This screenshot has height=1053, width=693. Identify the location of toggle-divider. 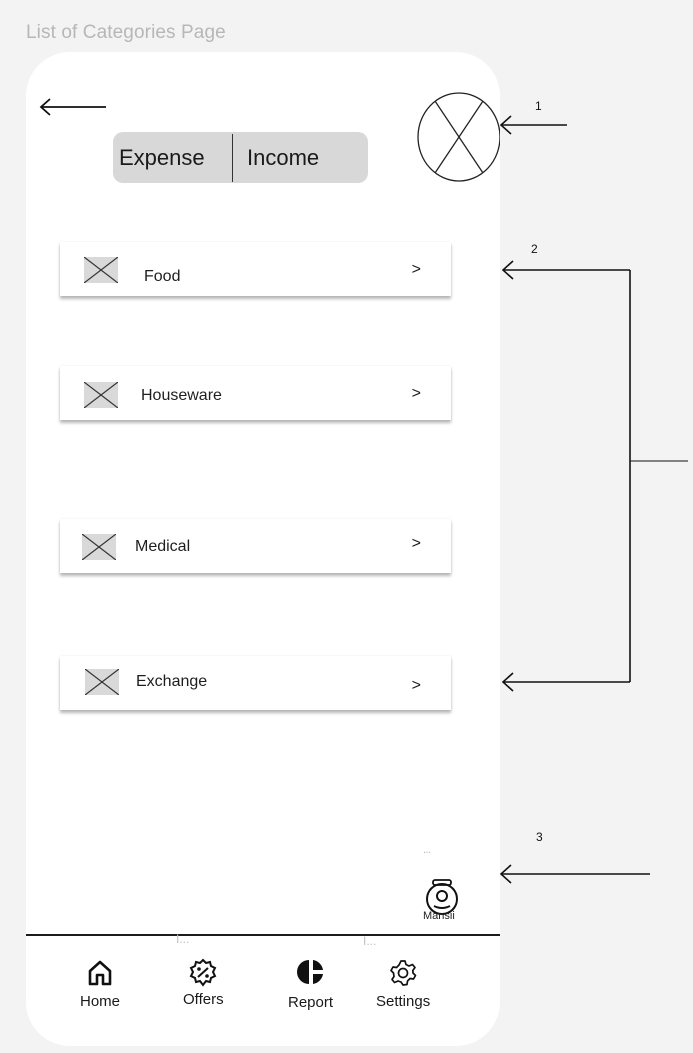
(232, 158).